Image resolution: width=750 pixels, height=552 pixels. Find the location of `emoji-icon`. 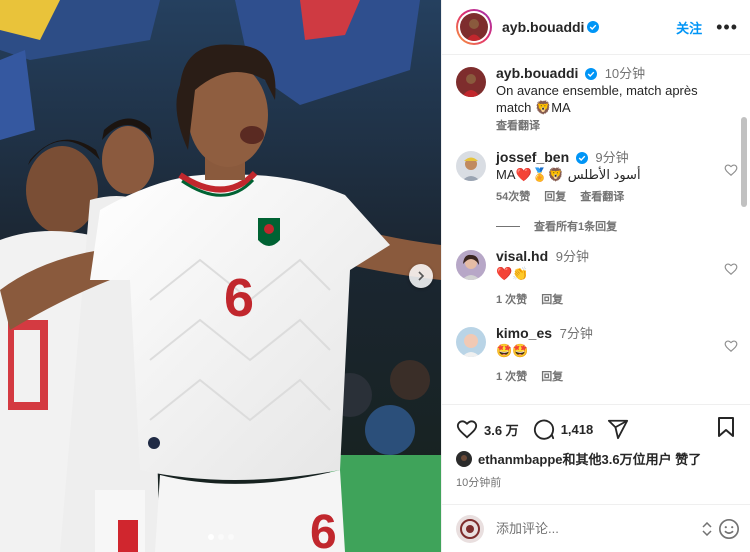

emoji-icon is located at coordinates (729, 529).